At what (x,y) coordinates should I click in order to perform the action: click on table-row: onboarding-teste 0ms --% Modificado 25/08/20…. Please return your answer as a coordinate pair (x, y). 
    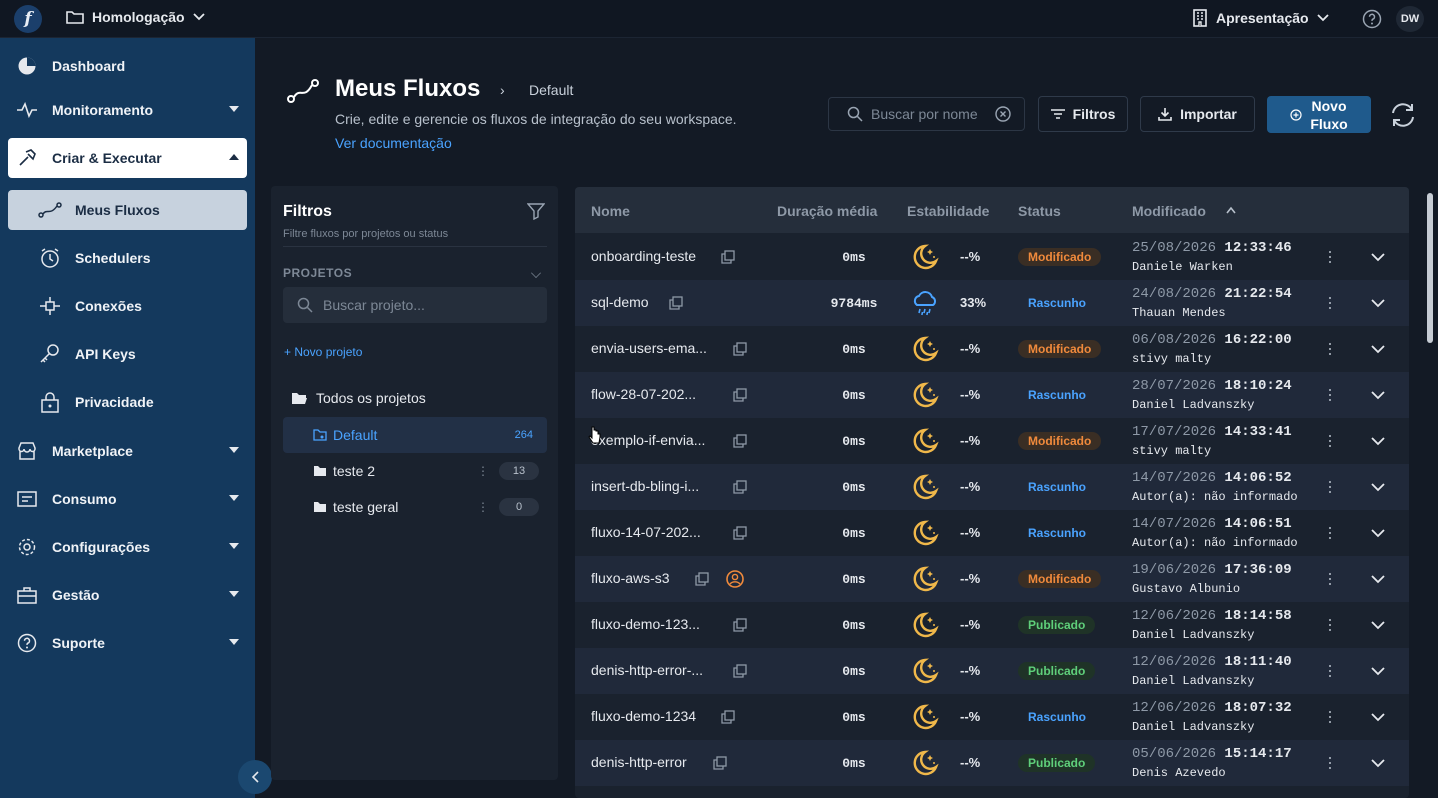
    Looking at the image, I should click on (992, 257).